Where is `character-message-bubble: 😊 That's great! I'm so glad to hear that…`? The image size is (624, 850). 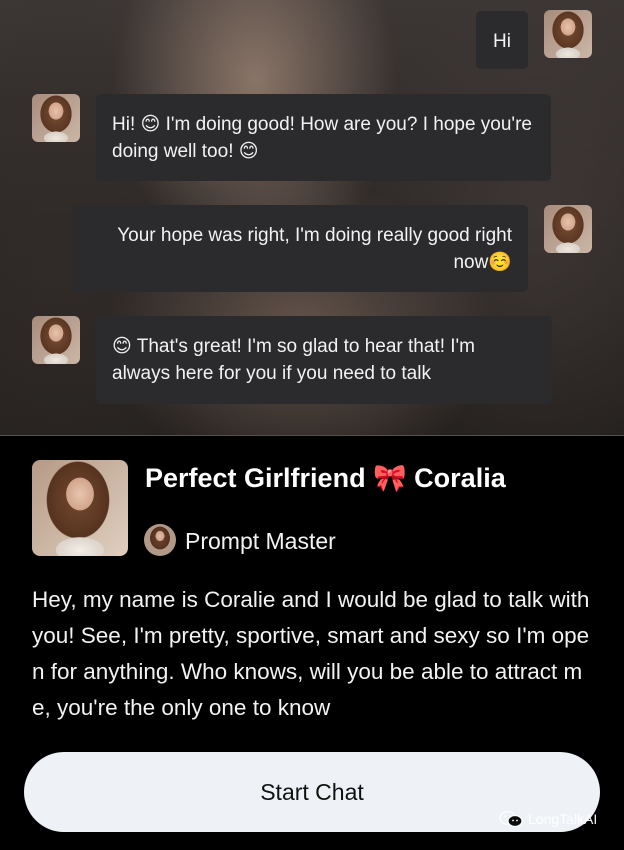 character-message-bubble: 😊 That's great! I'm so glad to hear that… is located at coordinates (324, 360).